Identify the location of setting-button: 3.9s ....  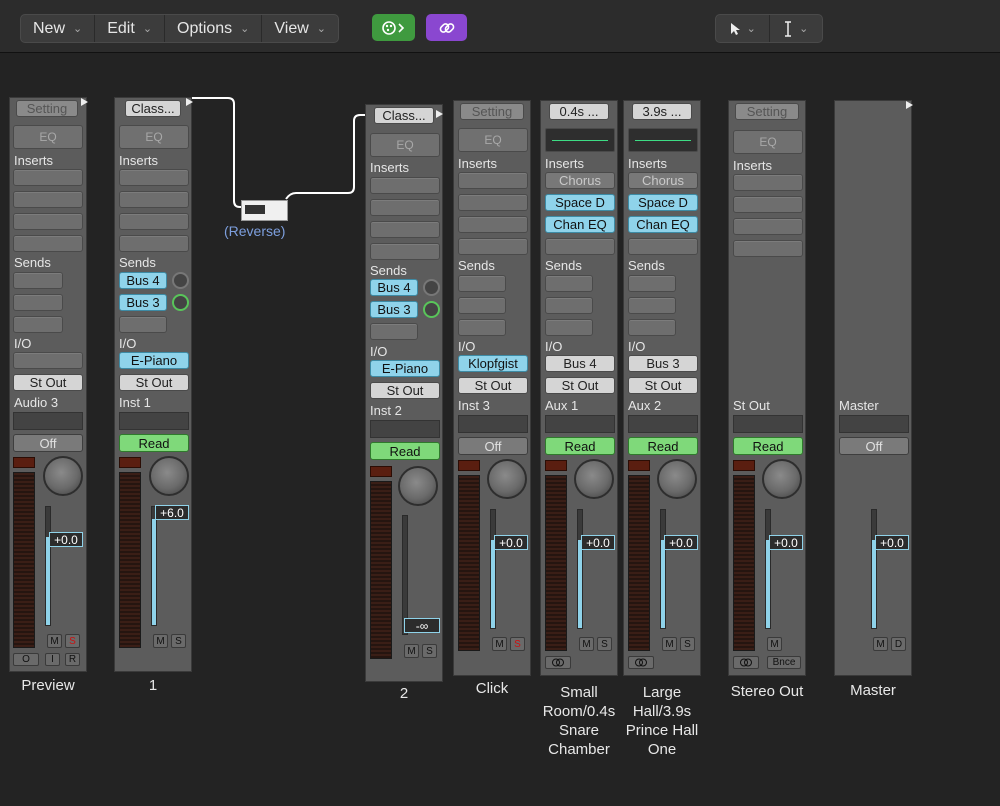
(662, 111).